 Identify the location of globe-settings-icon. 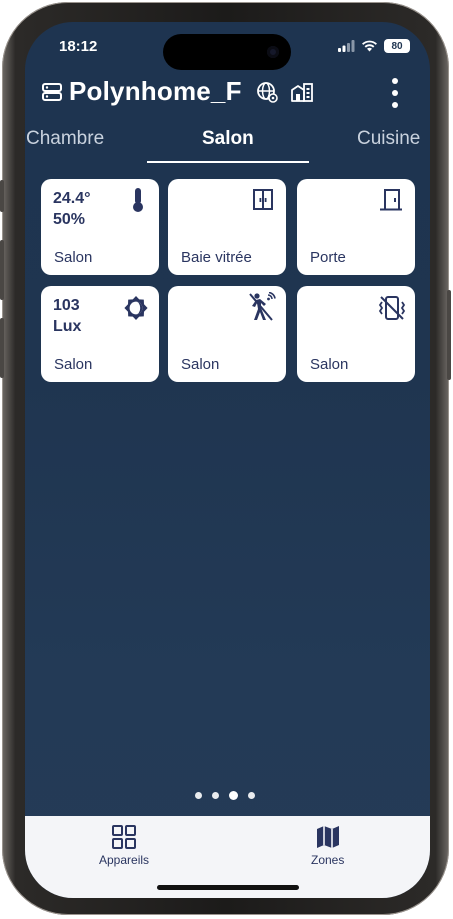
(267, 92).